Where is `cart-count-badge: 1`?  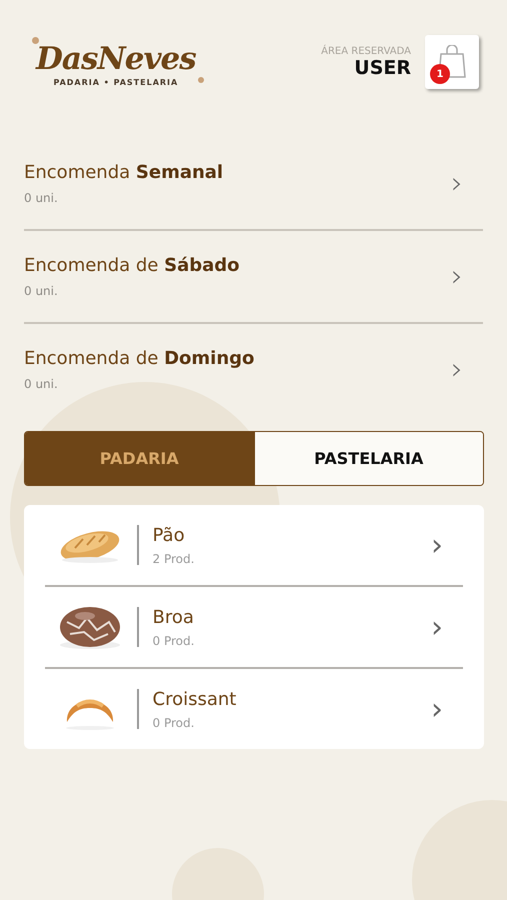 cart-count-badge: 1 is located at coordinates (440, 74).